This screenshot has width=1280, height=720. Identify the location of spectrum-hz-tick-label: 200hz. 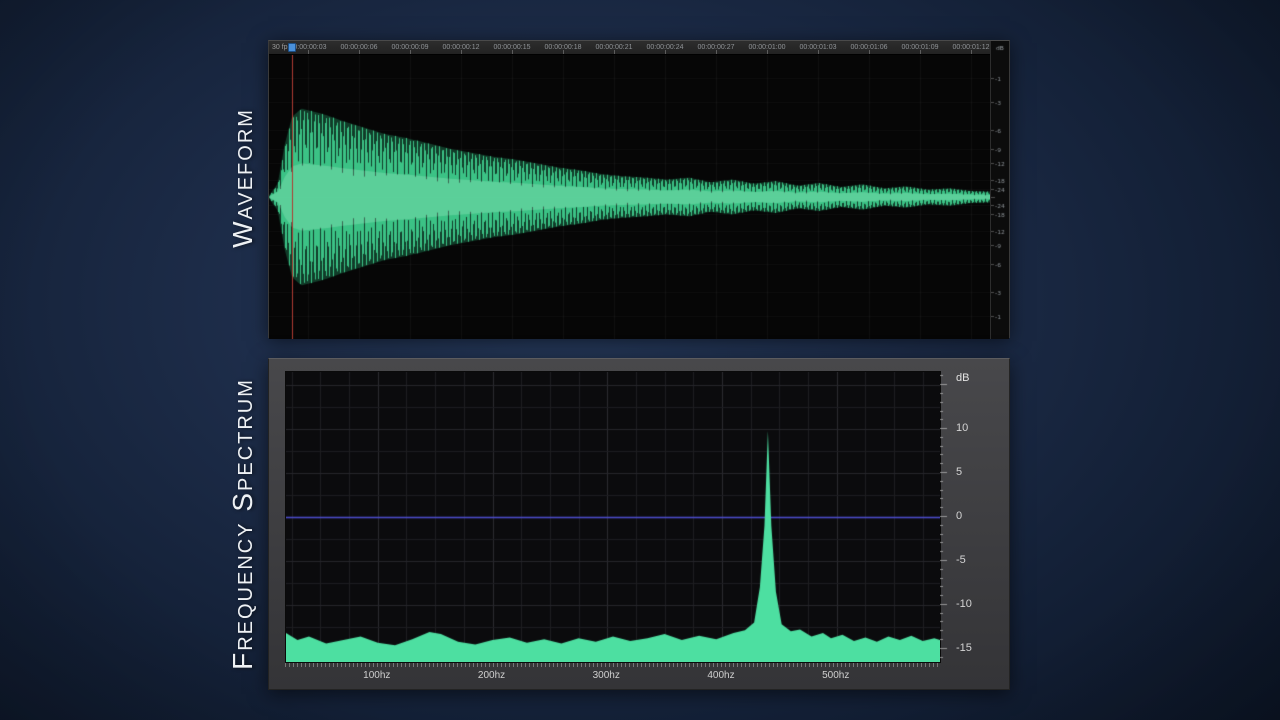
(491, 675).